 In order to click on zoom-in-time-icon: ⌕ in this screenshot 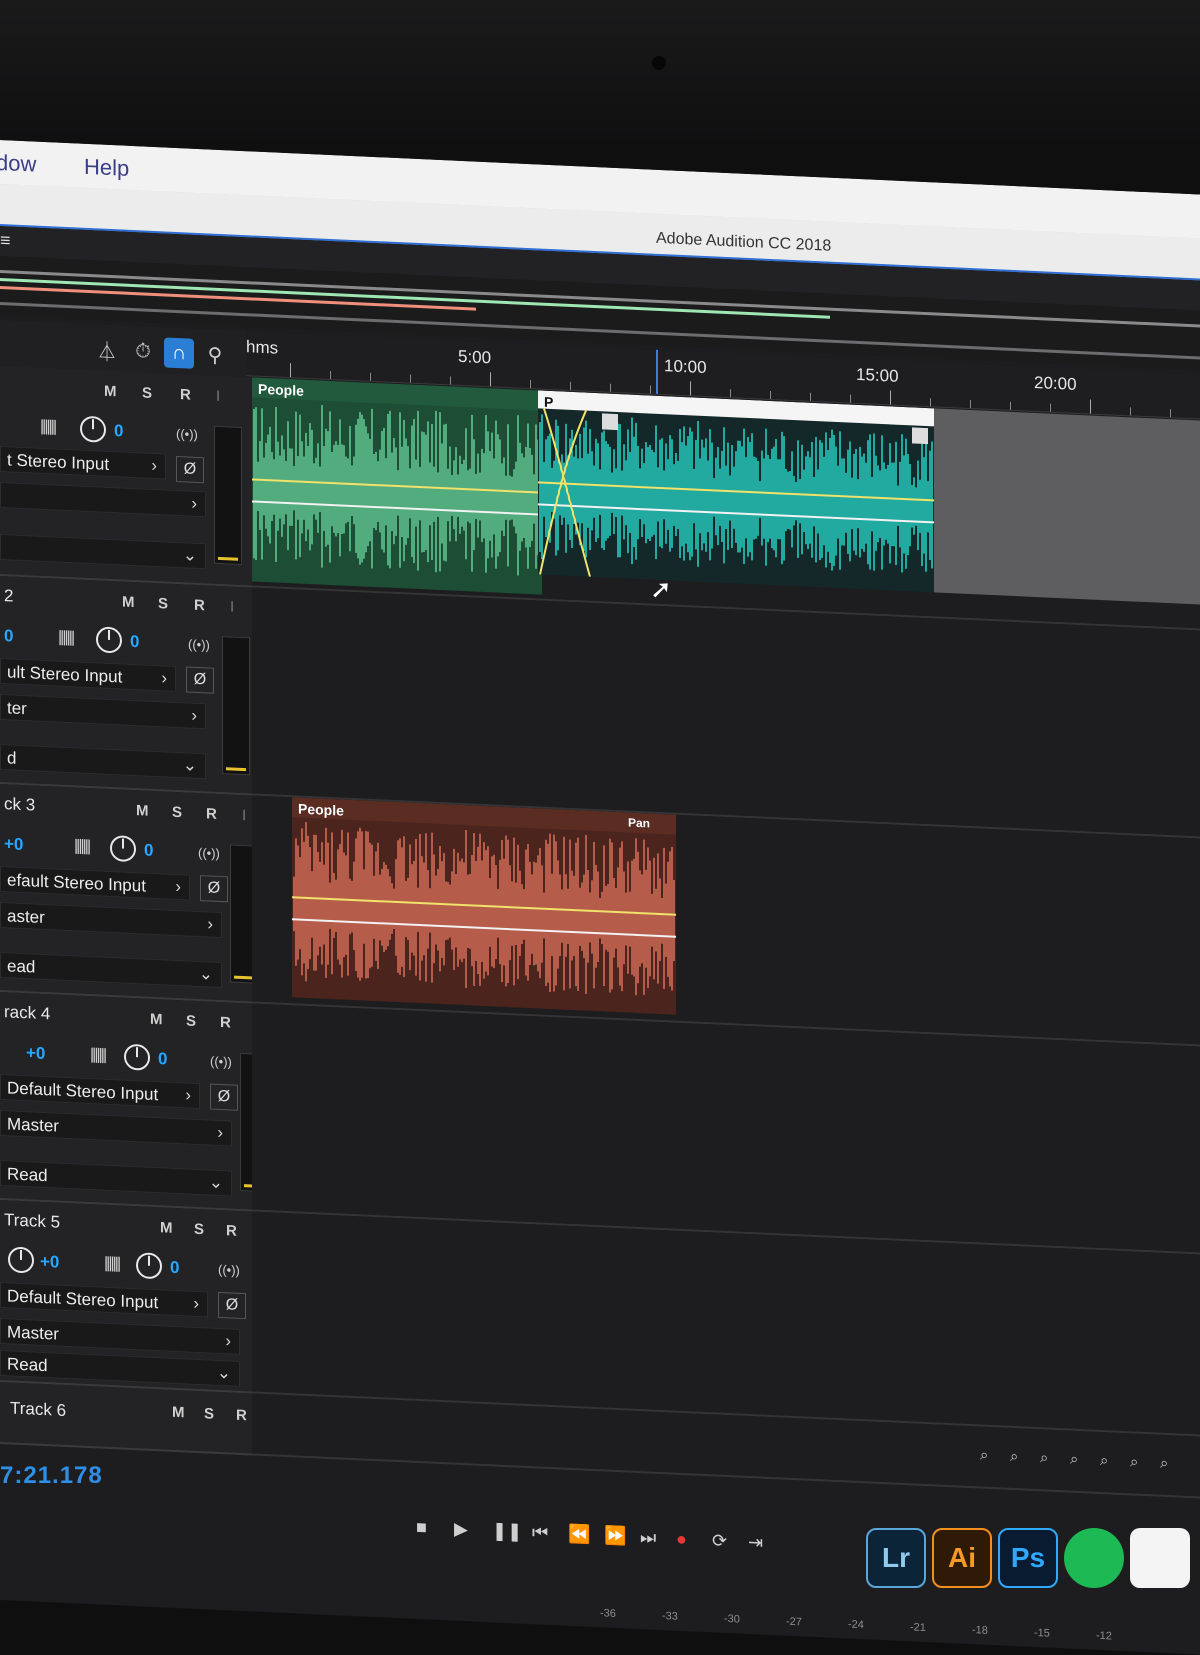, I will do `click(1044, 1457)`.